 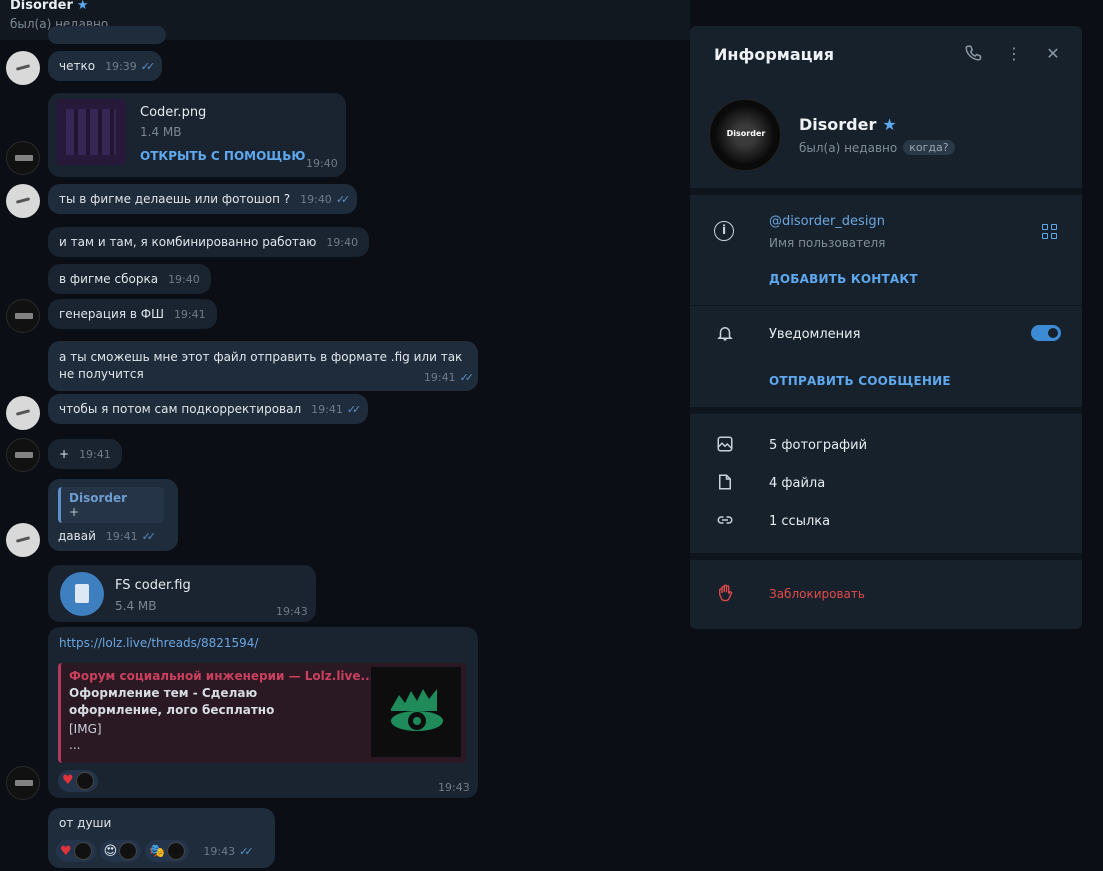 I want to click on add-contact-button: ДОБАВИТЬ КОНТАКТ, so click(x=843, y=279).